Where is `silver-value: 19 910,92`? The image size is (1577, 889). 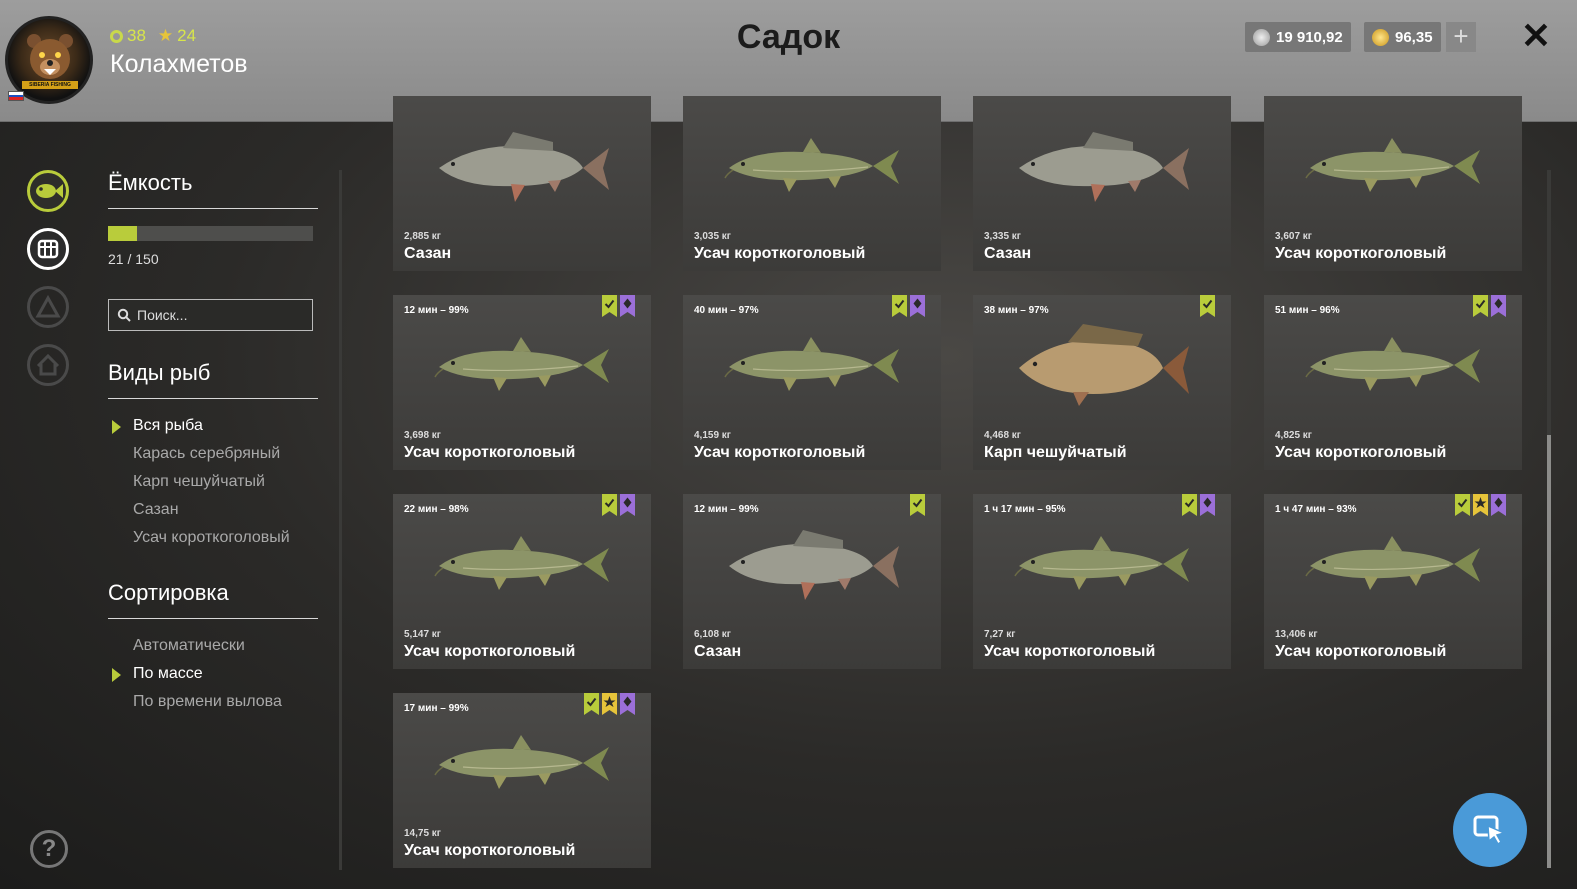 silver-value: 19 910,92 is located at coordinates (1309, 37).